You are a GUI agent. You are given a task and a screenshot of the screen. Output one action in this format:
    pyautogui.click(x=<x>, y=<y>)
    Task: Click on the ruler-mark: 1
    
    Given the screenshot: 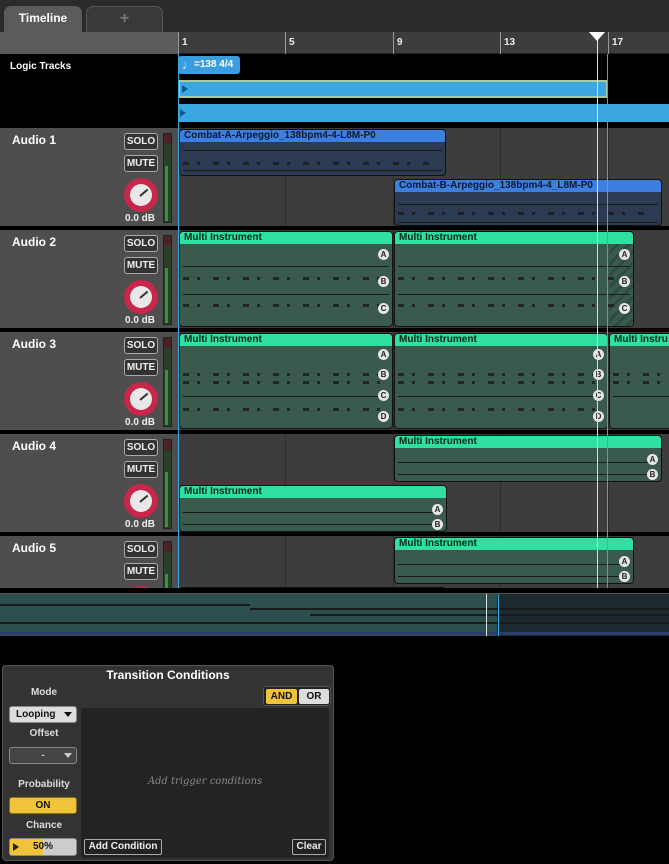 What is the action you would take?
    pyautogui.click(x=185, y=42)
    